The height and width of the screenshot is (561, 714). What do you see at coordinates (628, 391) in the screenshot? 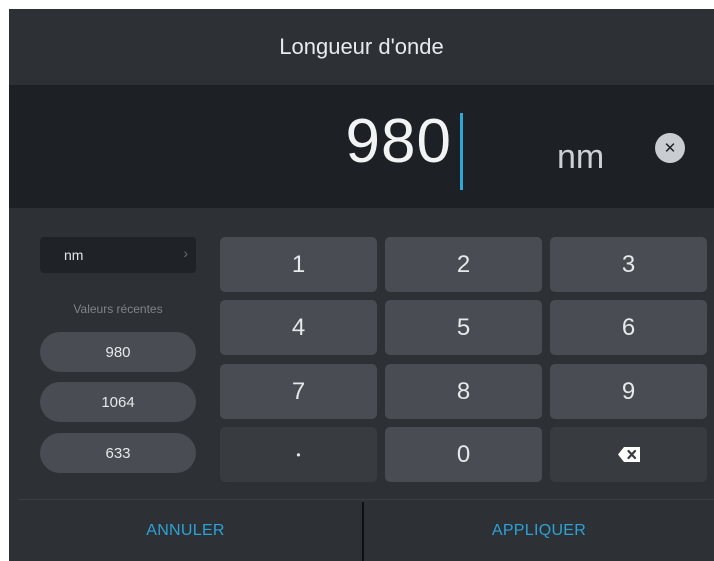
I see `key-9: 9` at bounding box center [628, 391].